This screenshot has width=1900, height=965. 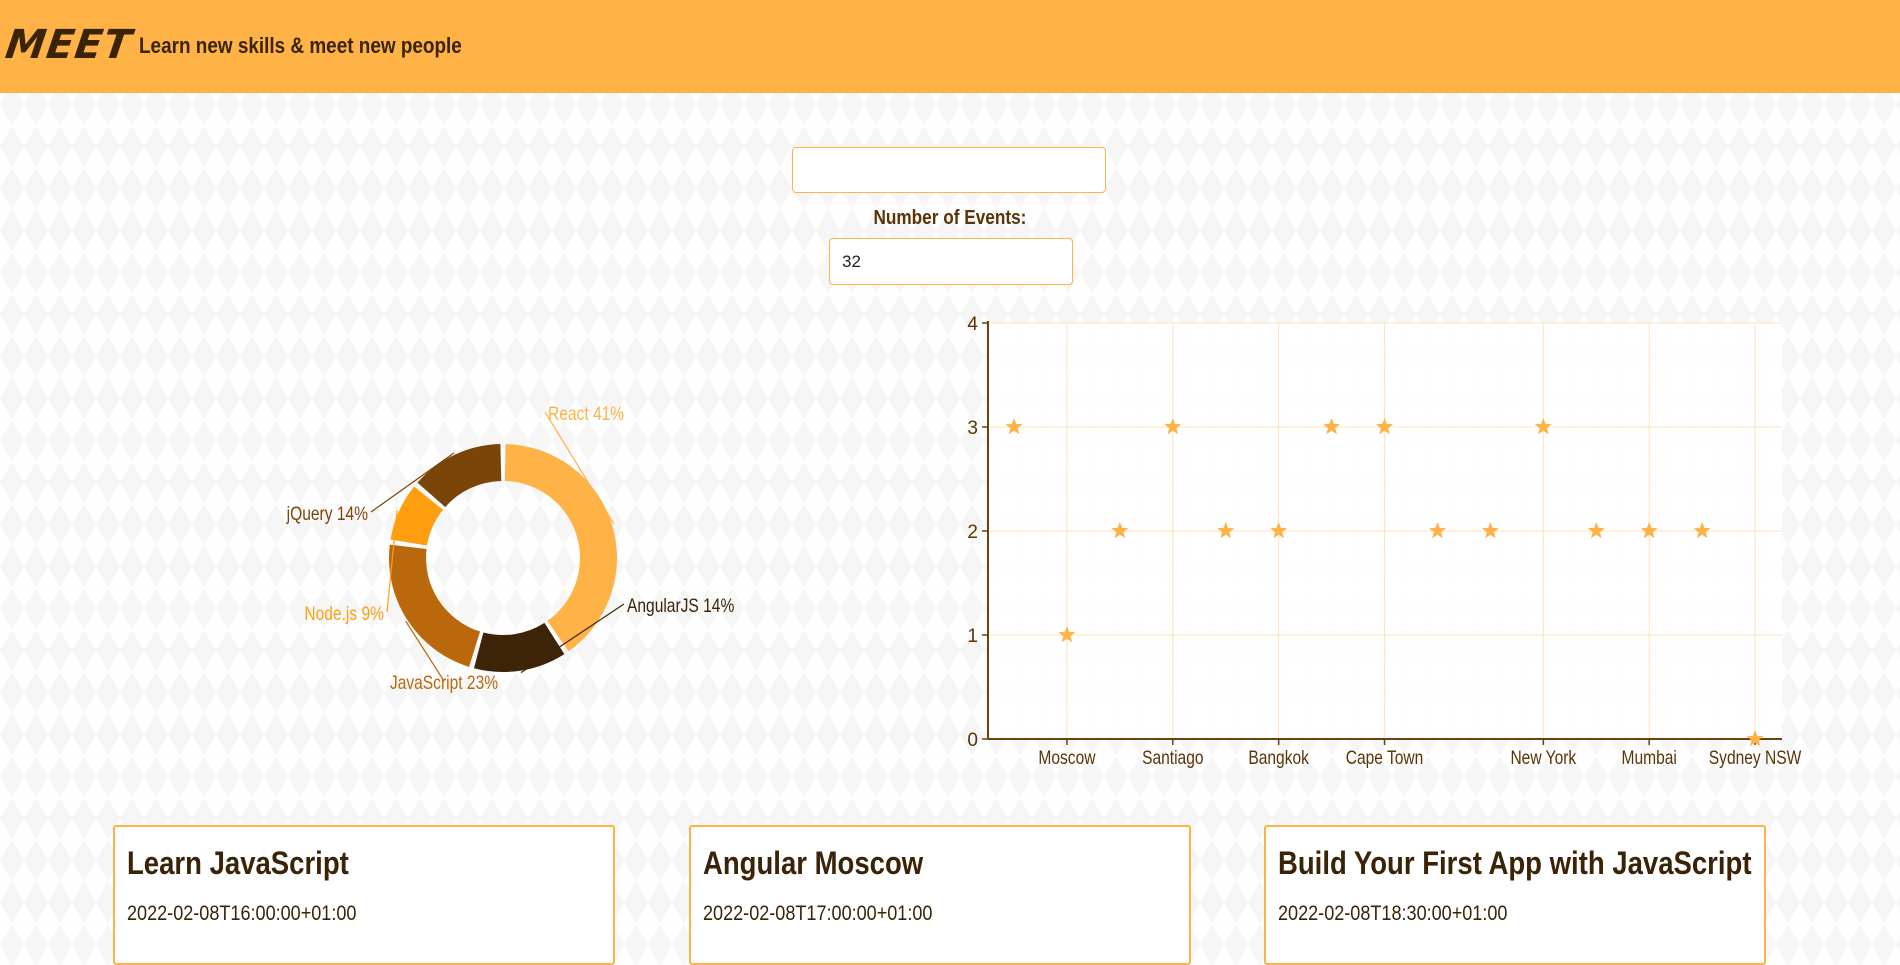 What do you see at coordinates (1543, 758) in the screenshot?
I see `x-tick-label: New York` at bounding box center [1543, 758].